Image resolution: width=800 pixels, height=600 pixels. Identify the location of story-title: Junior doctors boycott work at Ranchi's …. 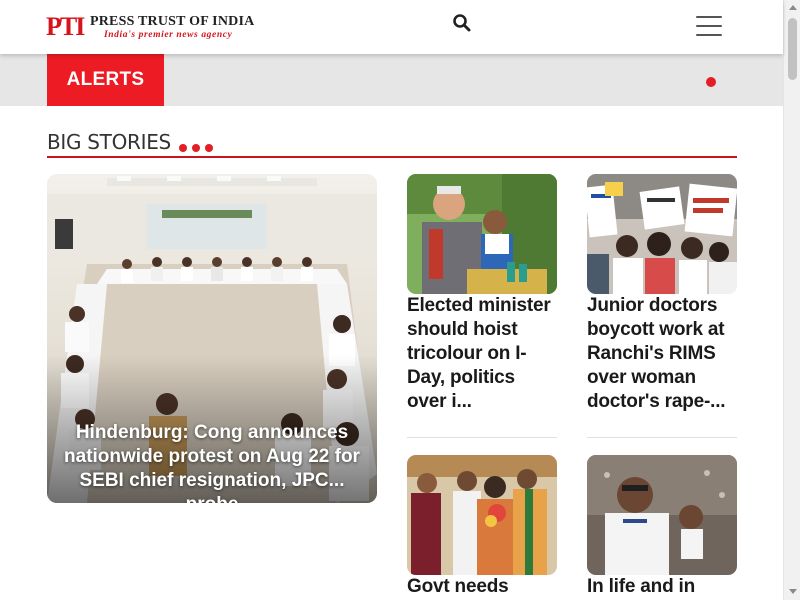
(662, 354).